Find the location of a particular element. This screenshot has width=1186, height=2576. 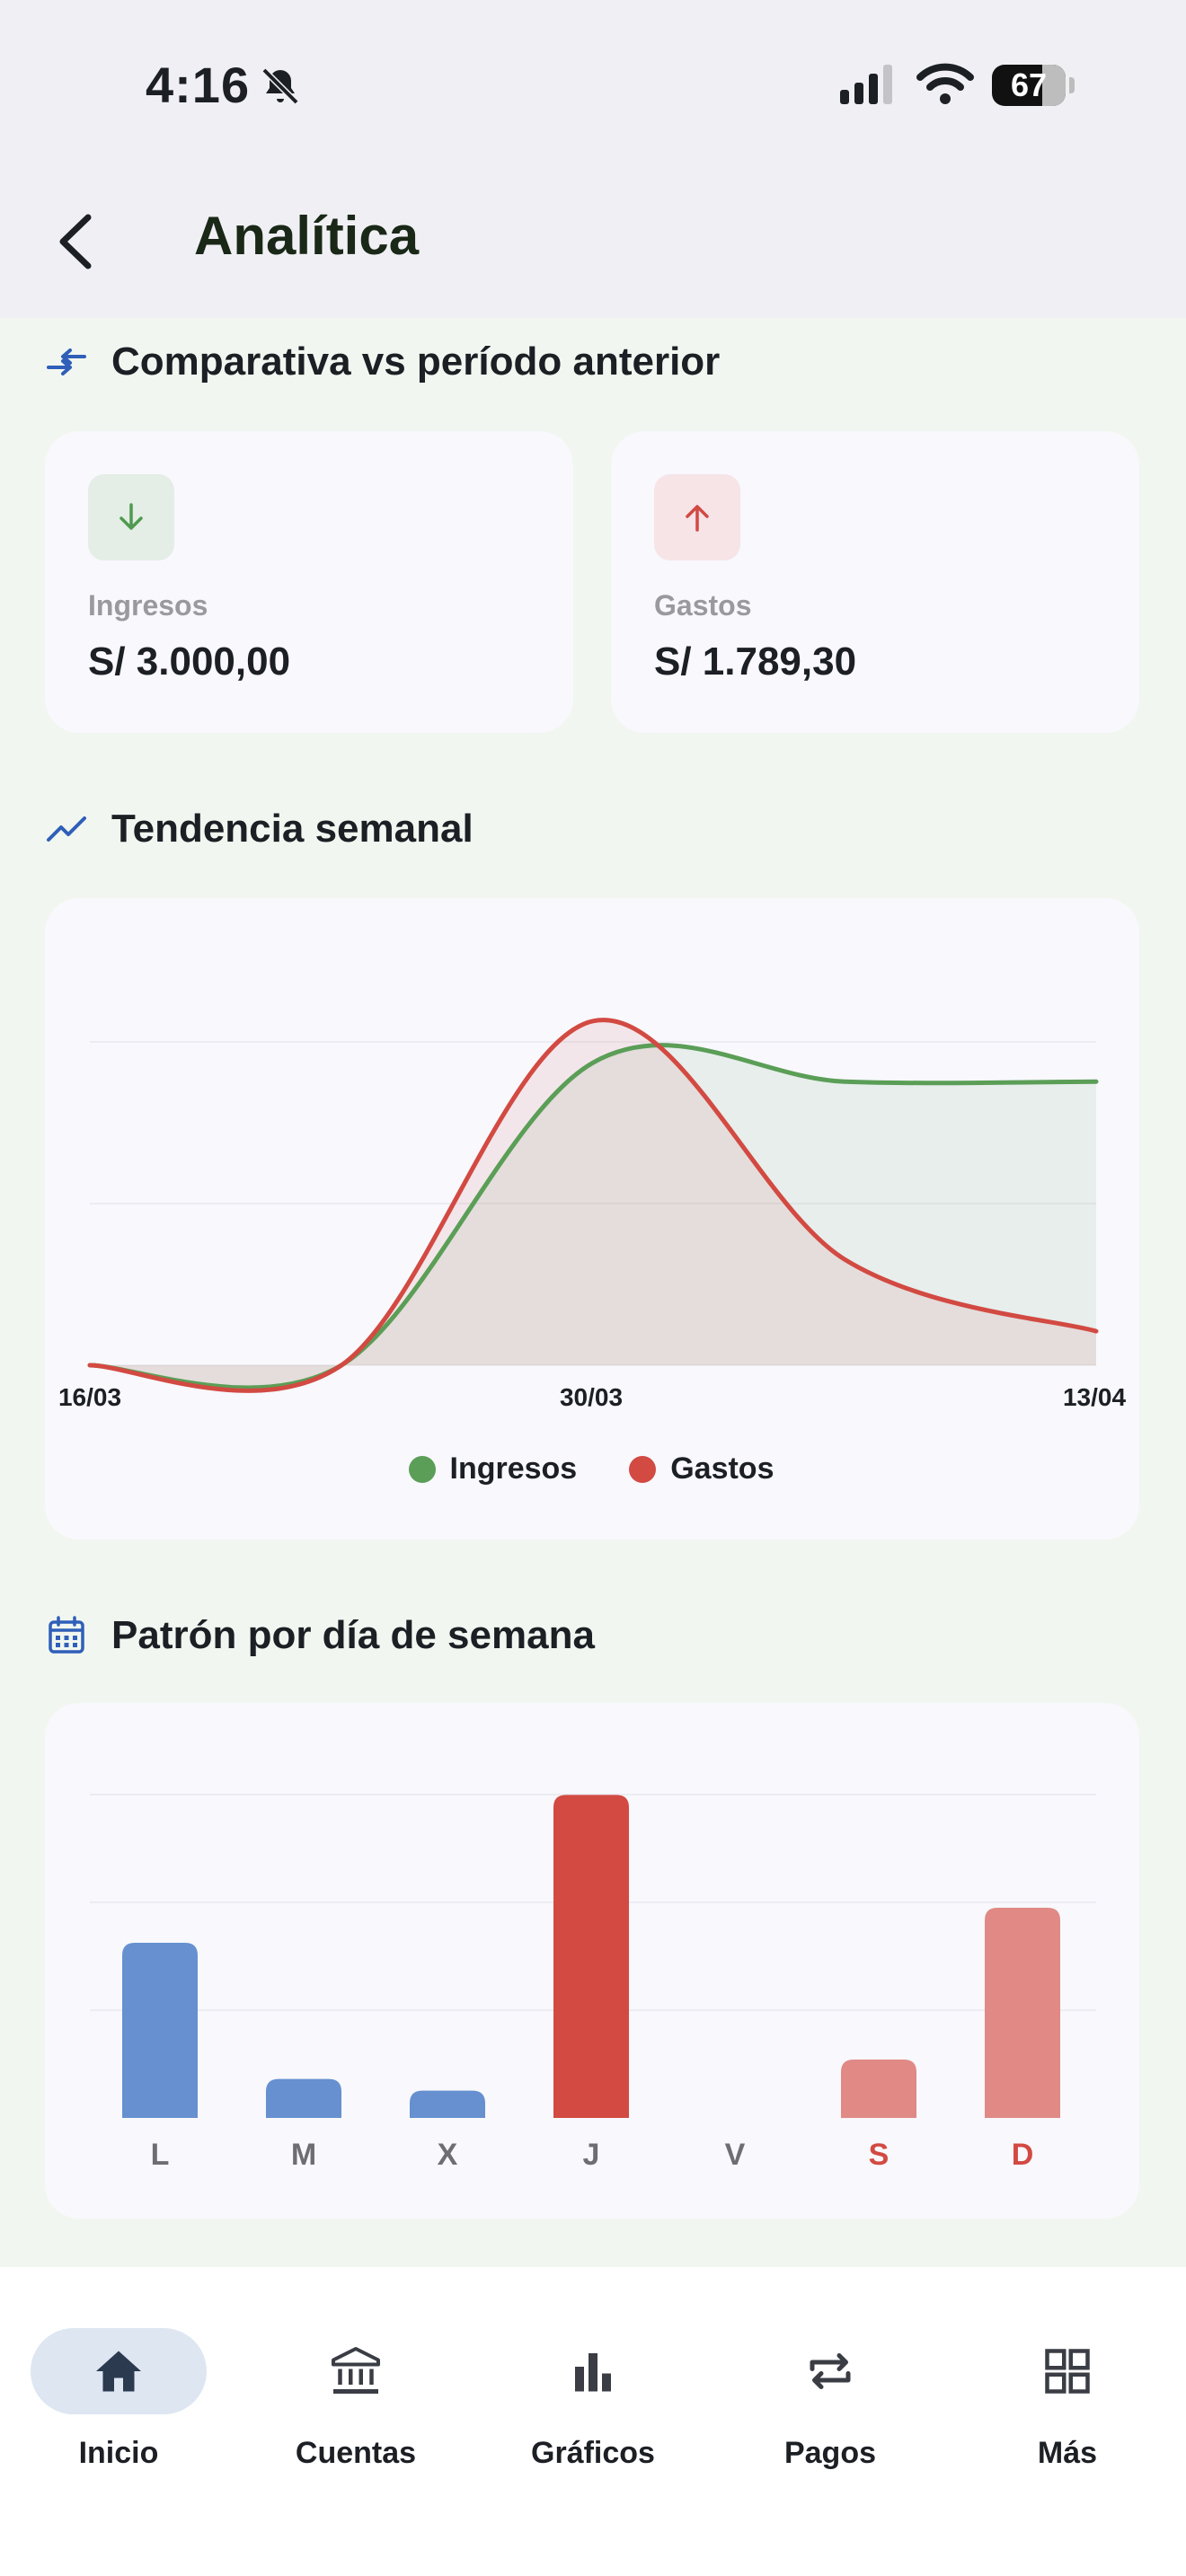

income-value: S/ 3.000,00 is located at coordinates (189, 662).